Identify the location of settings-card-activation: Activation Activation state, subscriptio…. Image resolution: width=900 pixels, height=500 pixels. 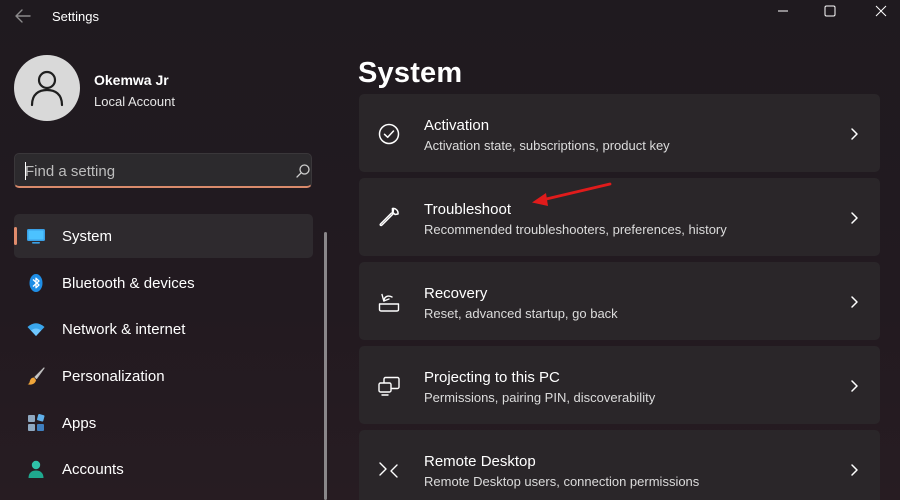
(619, 133).